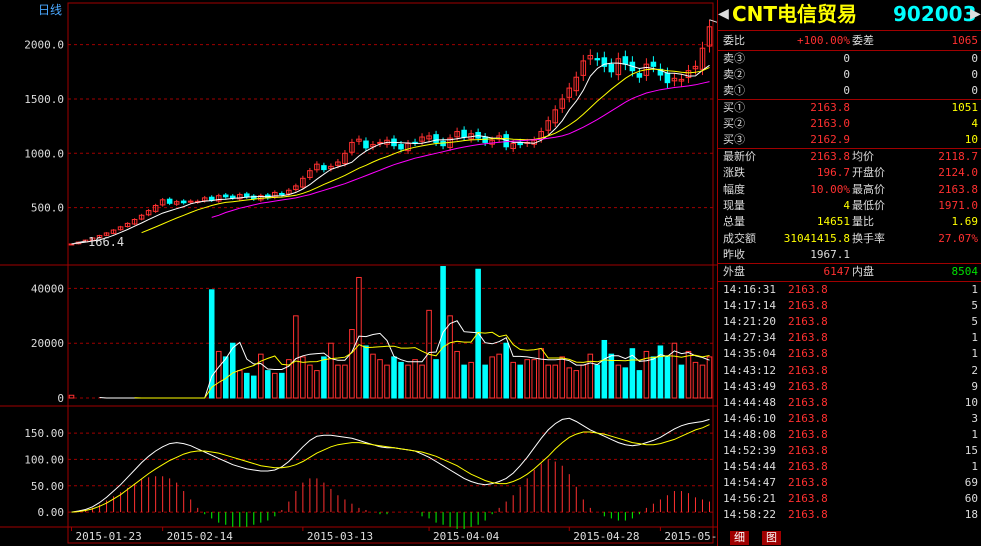  What do you see at coordinates (771, 538) in the screenshot?
I see `tab-chart: 图` at bounding box center [771, 538].